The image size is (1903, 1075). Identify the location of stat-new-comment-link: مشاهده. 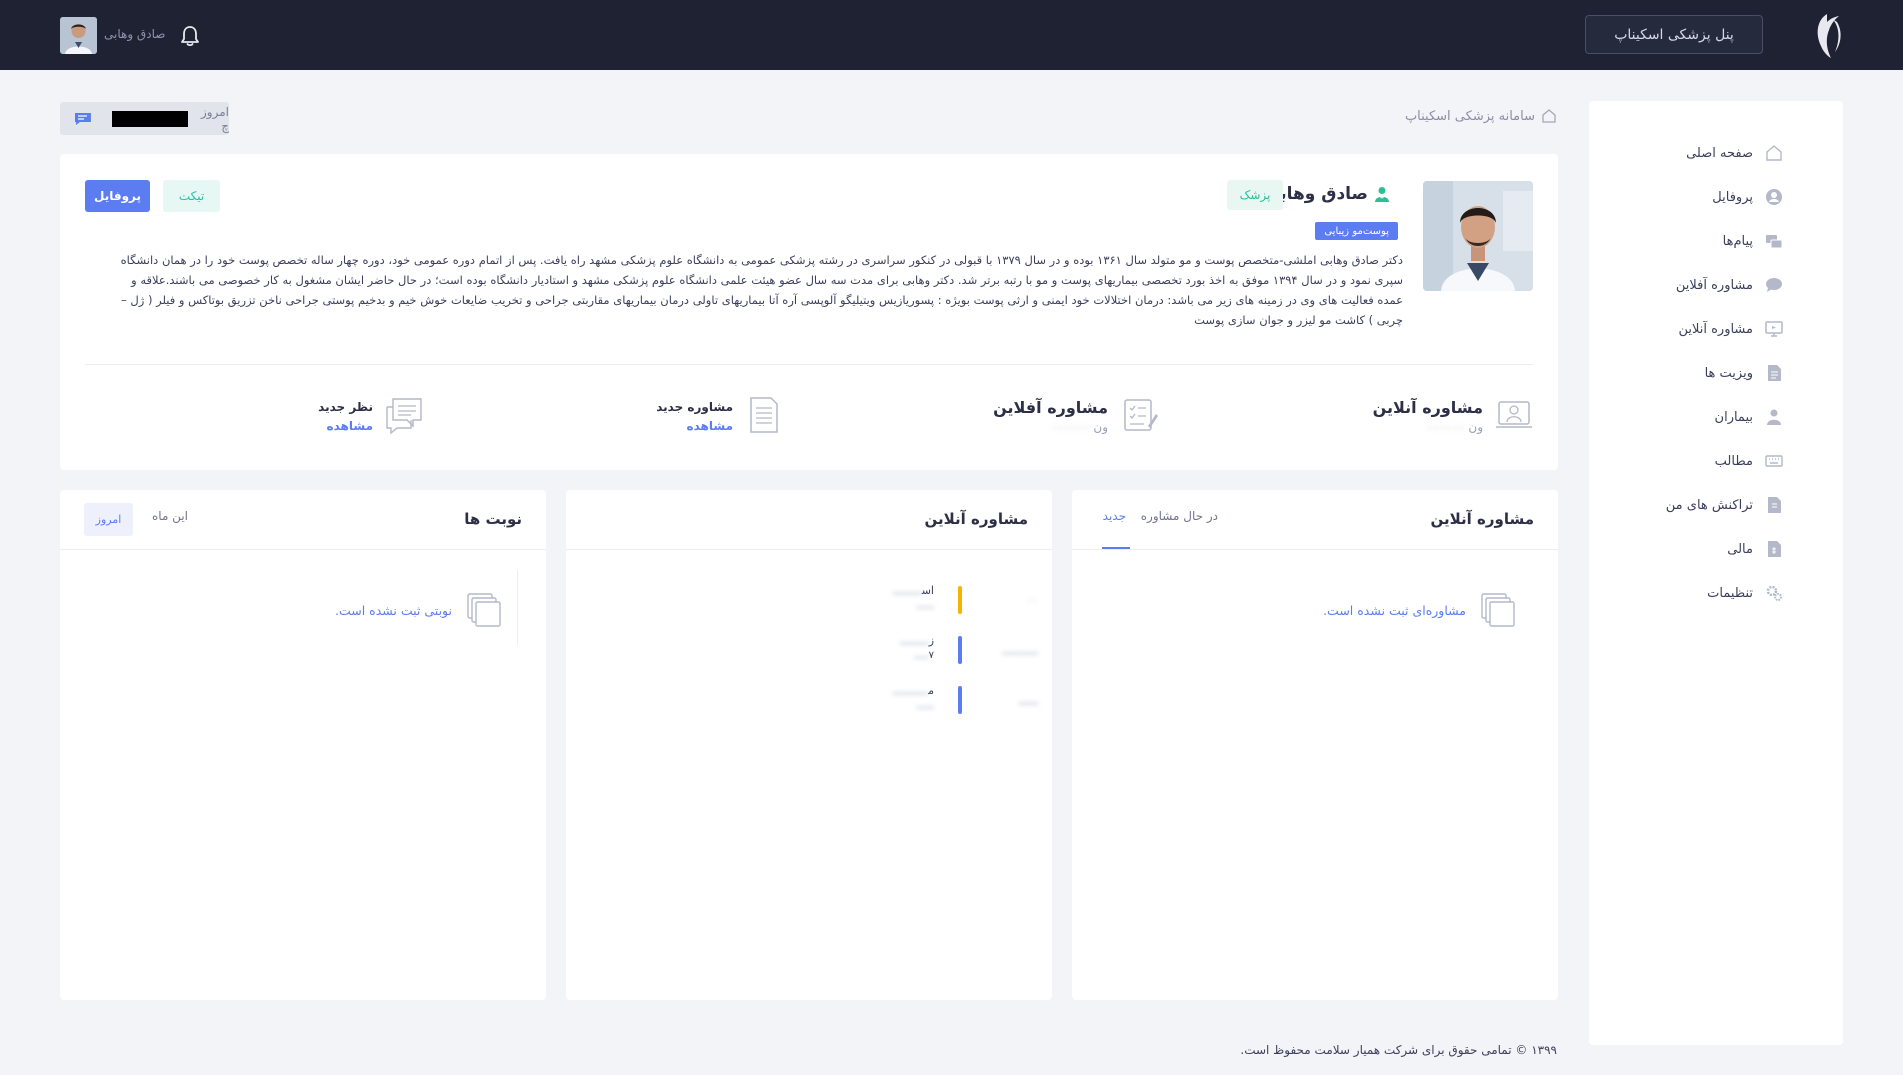
(350, 426).